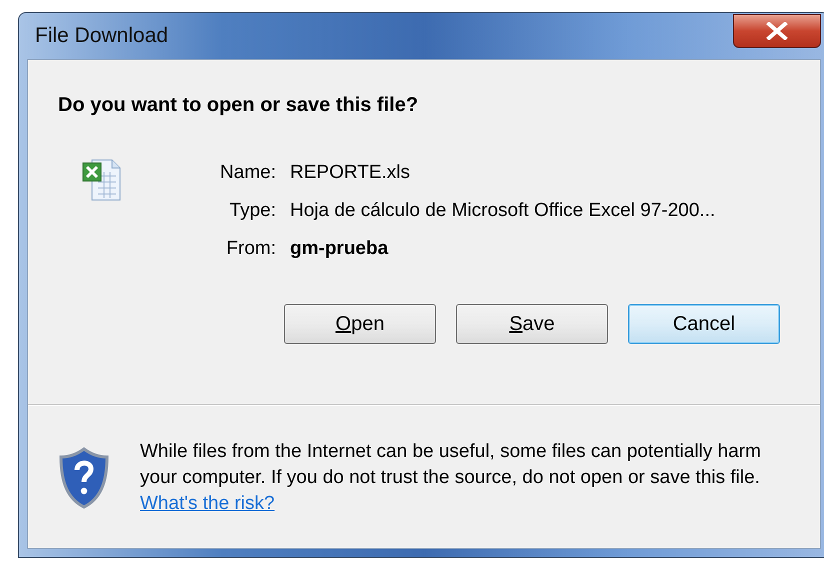  I want to click on field-value: gm-prueba, so click(339, 249).